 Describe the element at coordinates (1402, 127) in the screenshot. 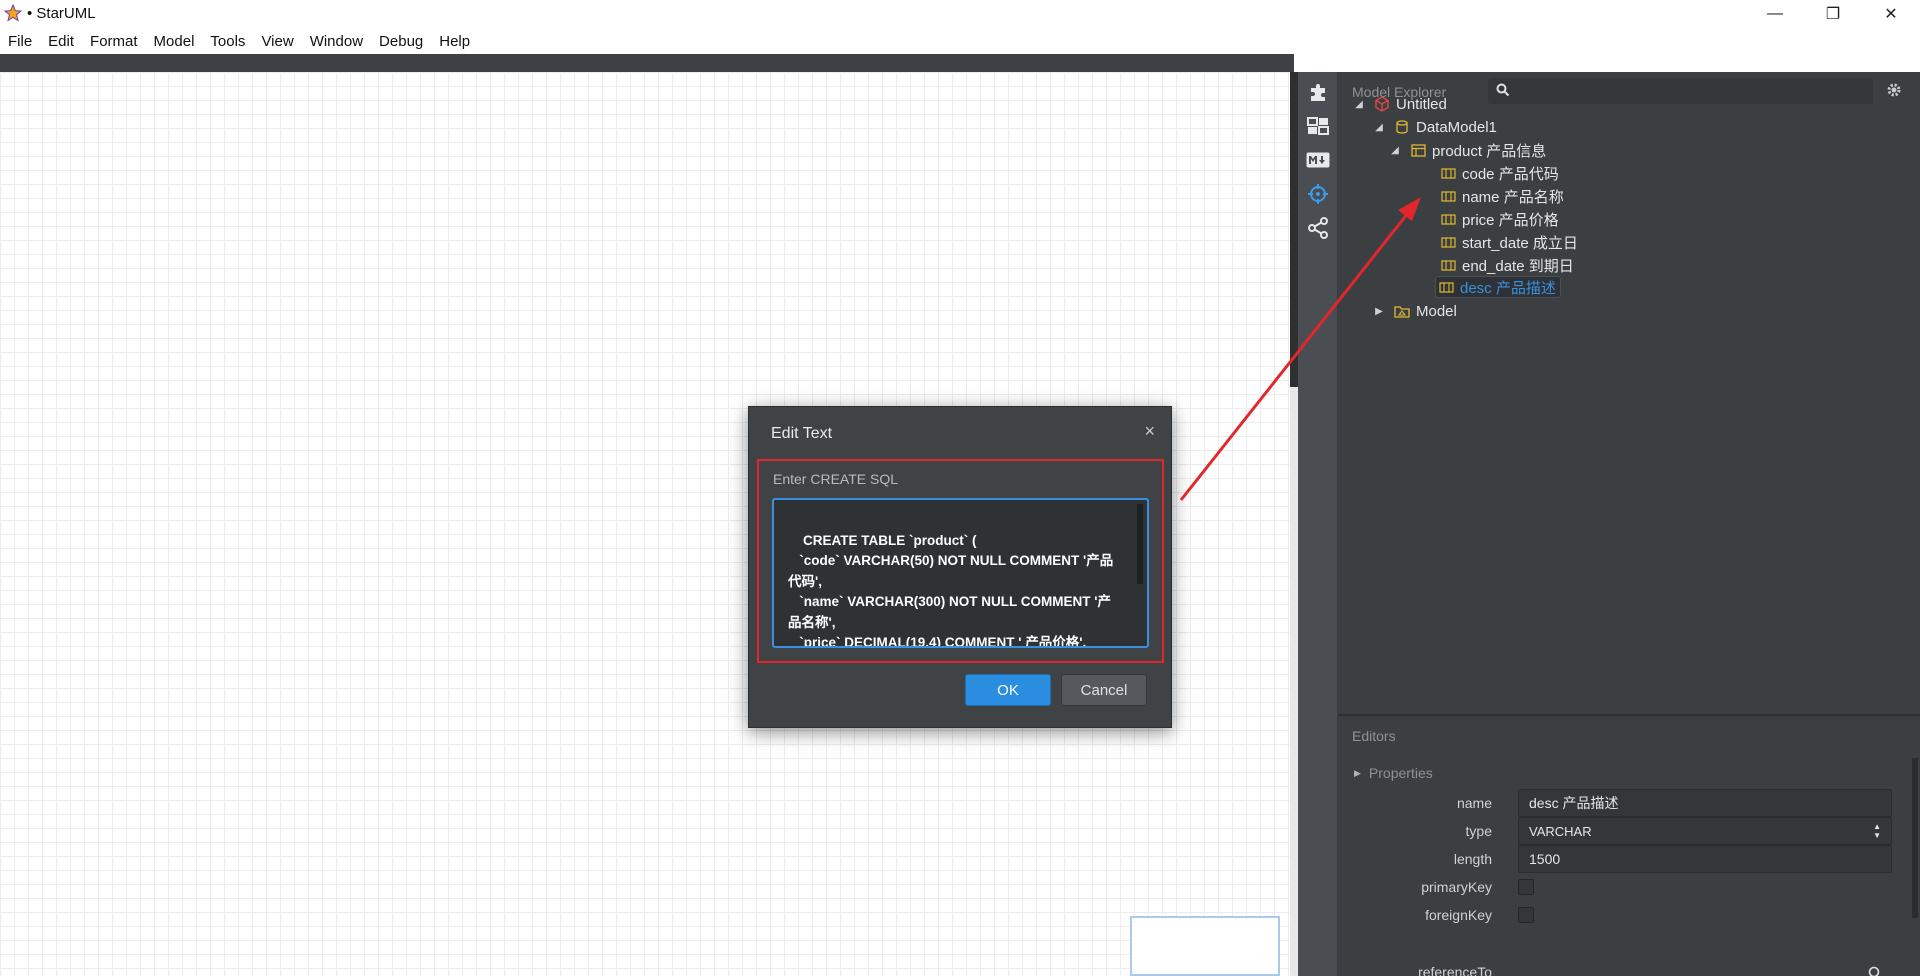

I see `database-icon` at that location.